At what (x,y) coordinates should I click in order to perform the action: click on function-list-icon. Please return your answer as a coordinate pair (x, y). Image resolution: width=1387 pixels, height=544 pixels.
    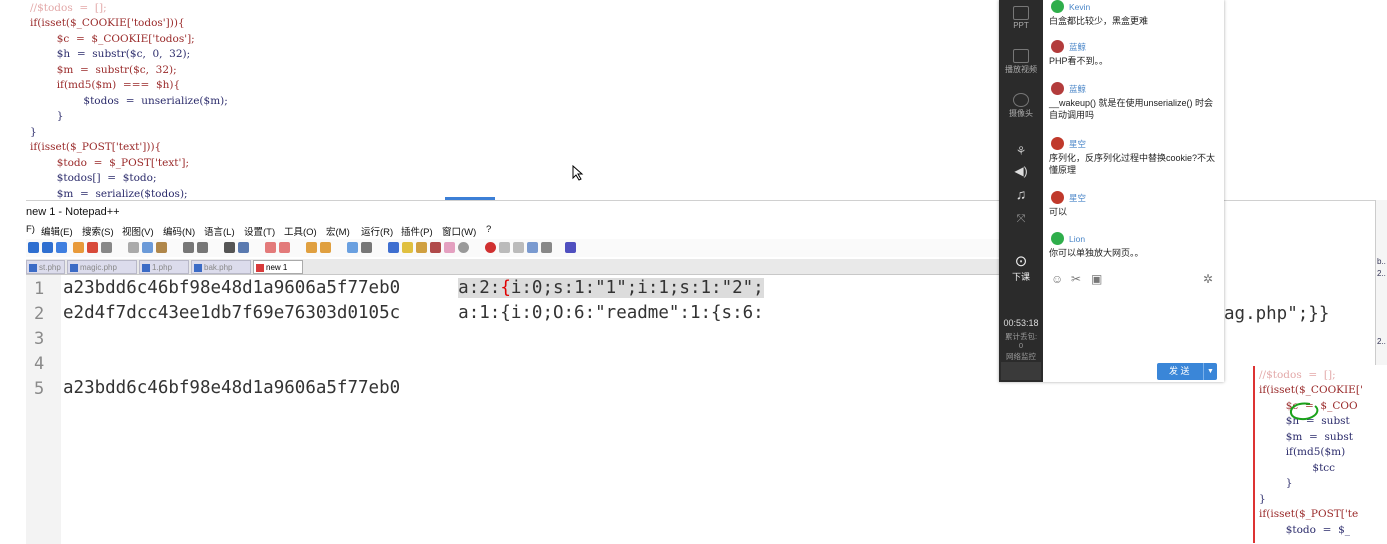
    Looking at the image, I should click on (421, 247).